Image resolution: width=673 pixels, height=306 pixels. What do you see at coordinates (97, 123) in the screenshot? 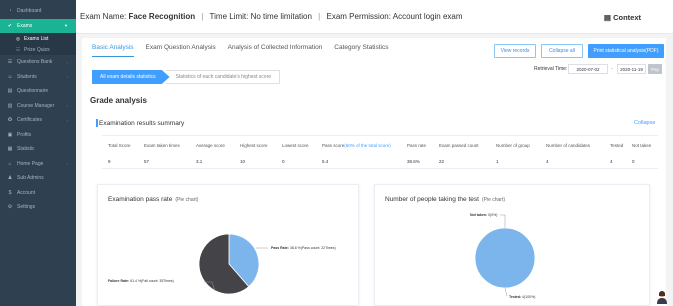
I see `section-marker` at bounding box center [97, 123].